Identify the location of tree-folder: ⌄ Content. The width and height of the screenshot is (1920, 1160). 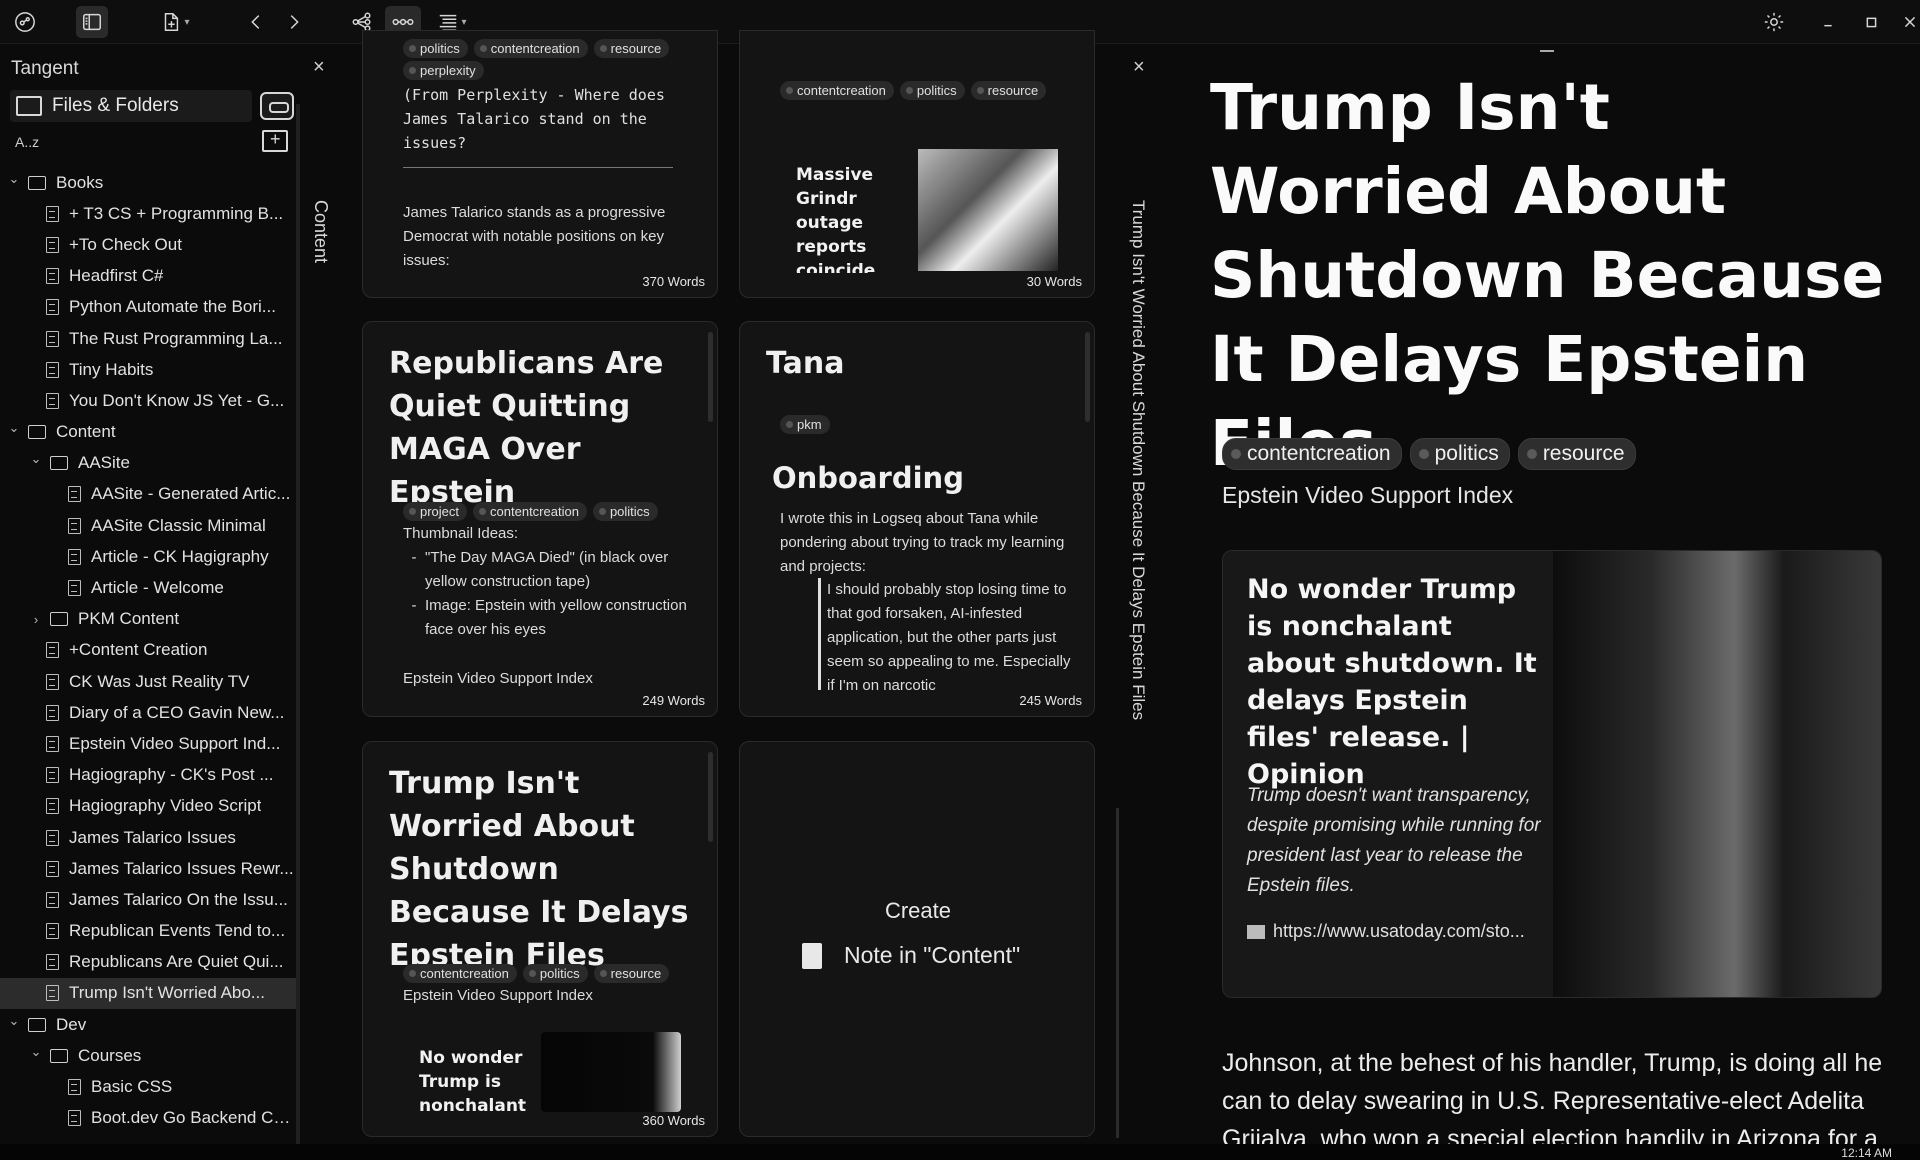
(148, 432).